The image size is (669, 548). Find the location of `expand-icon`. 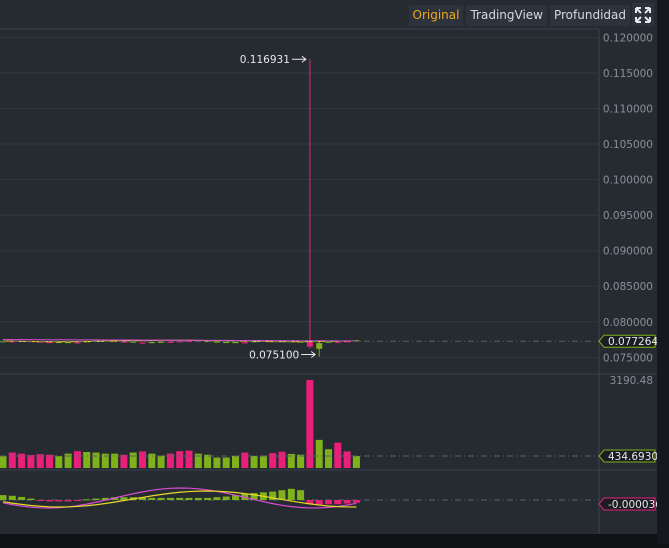

expand-icon is located at coordinates (643, 14).